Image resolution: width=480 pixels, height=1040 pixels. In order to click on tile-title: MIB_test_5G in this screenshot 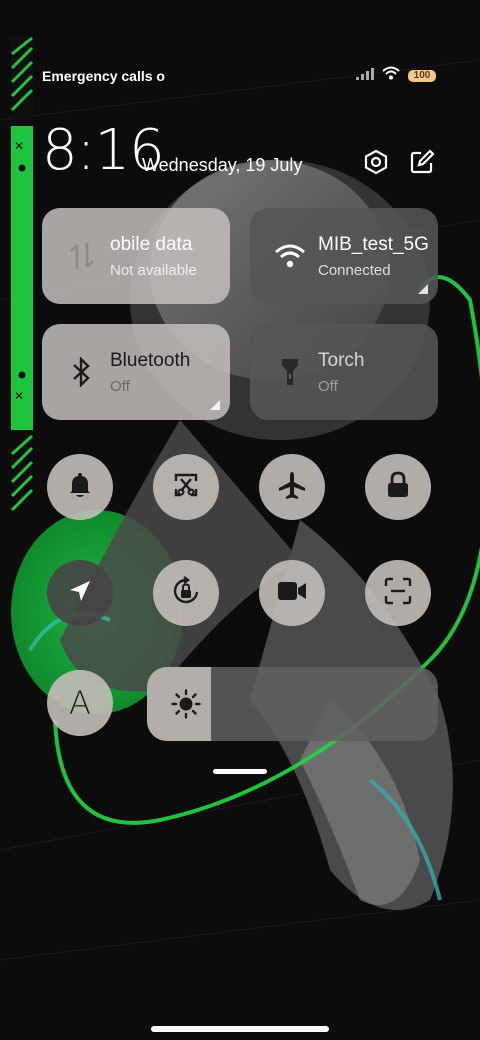, I will do `click(373, 244)`.